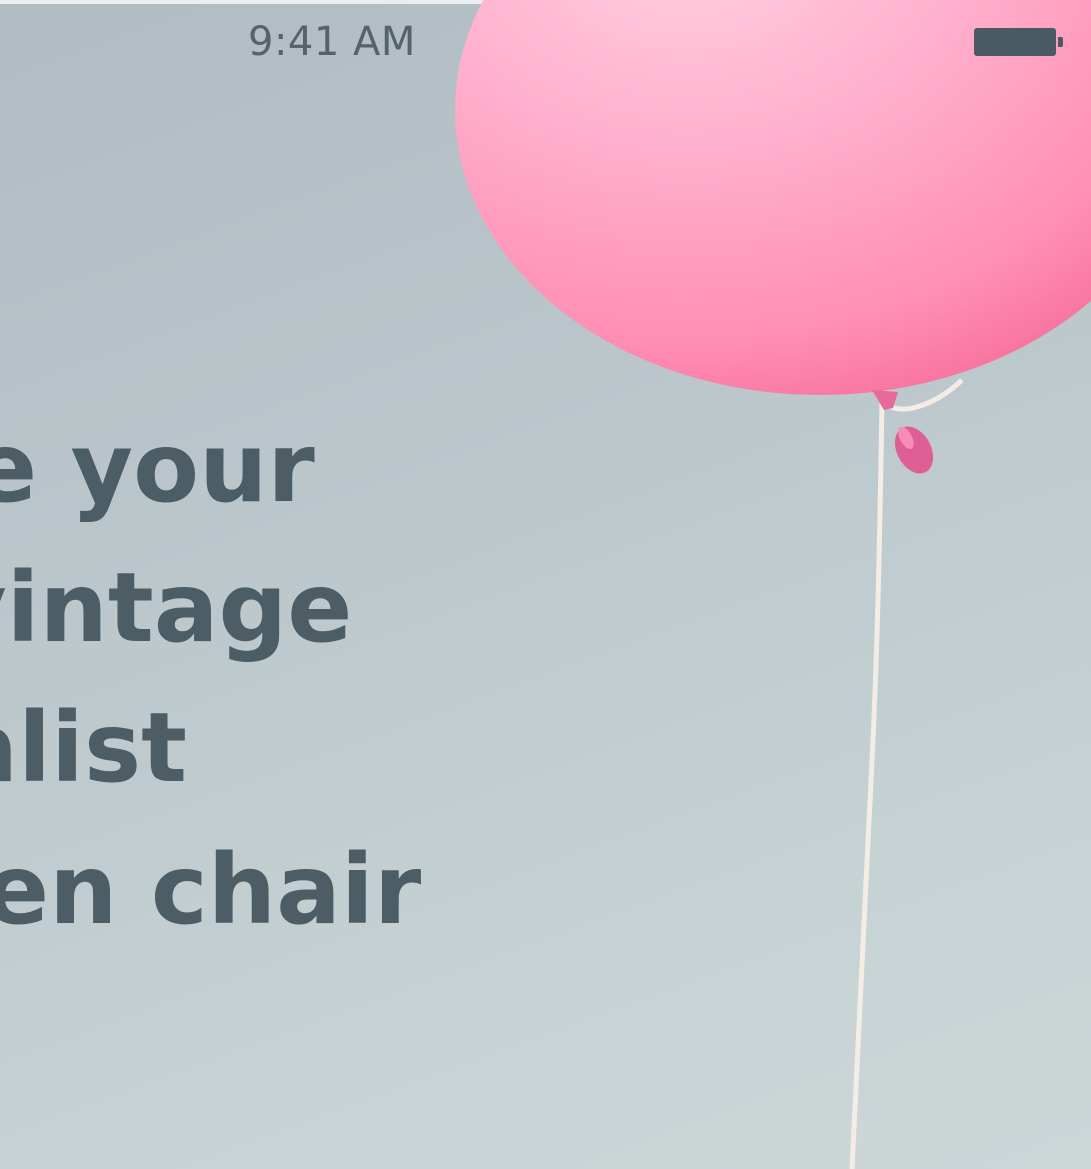  I want to click on battery-body, so click(1015, 42).